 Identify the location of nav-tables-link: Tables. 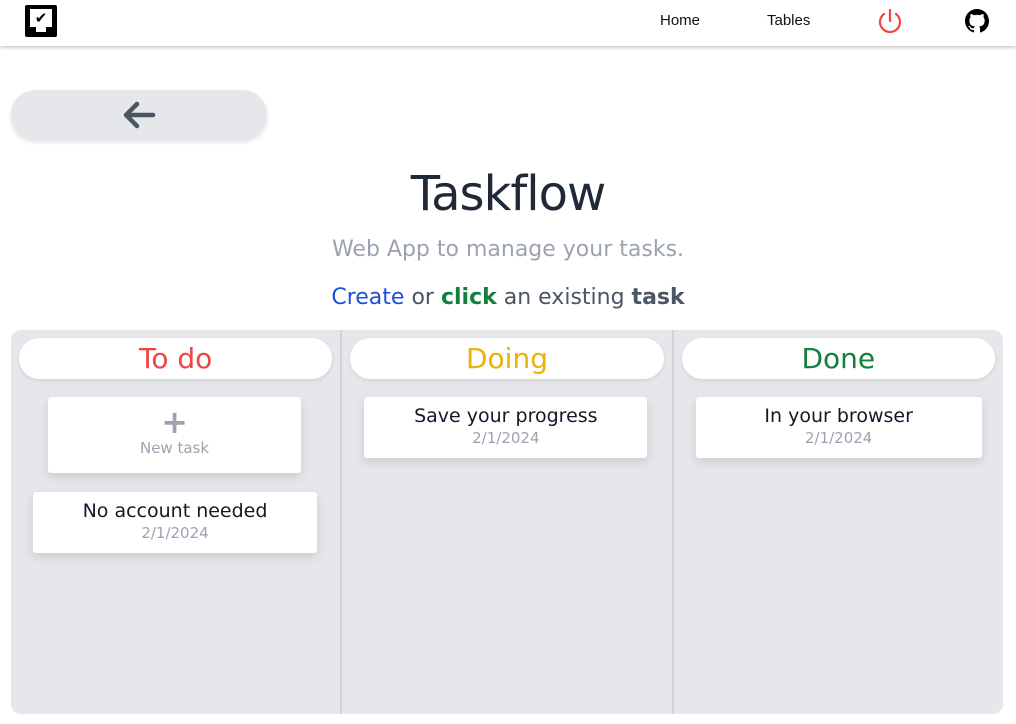
(788, 20).